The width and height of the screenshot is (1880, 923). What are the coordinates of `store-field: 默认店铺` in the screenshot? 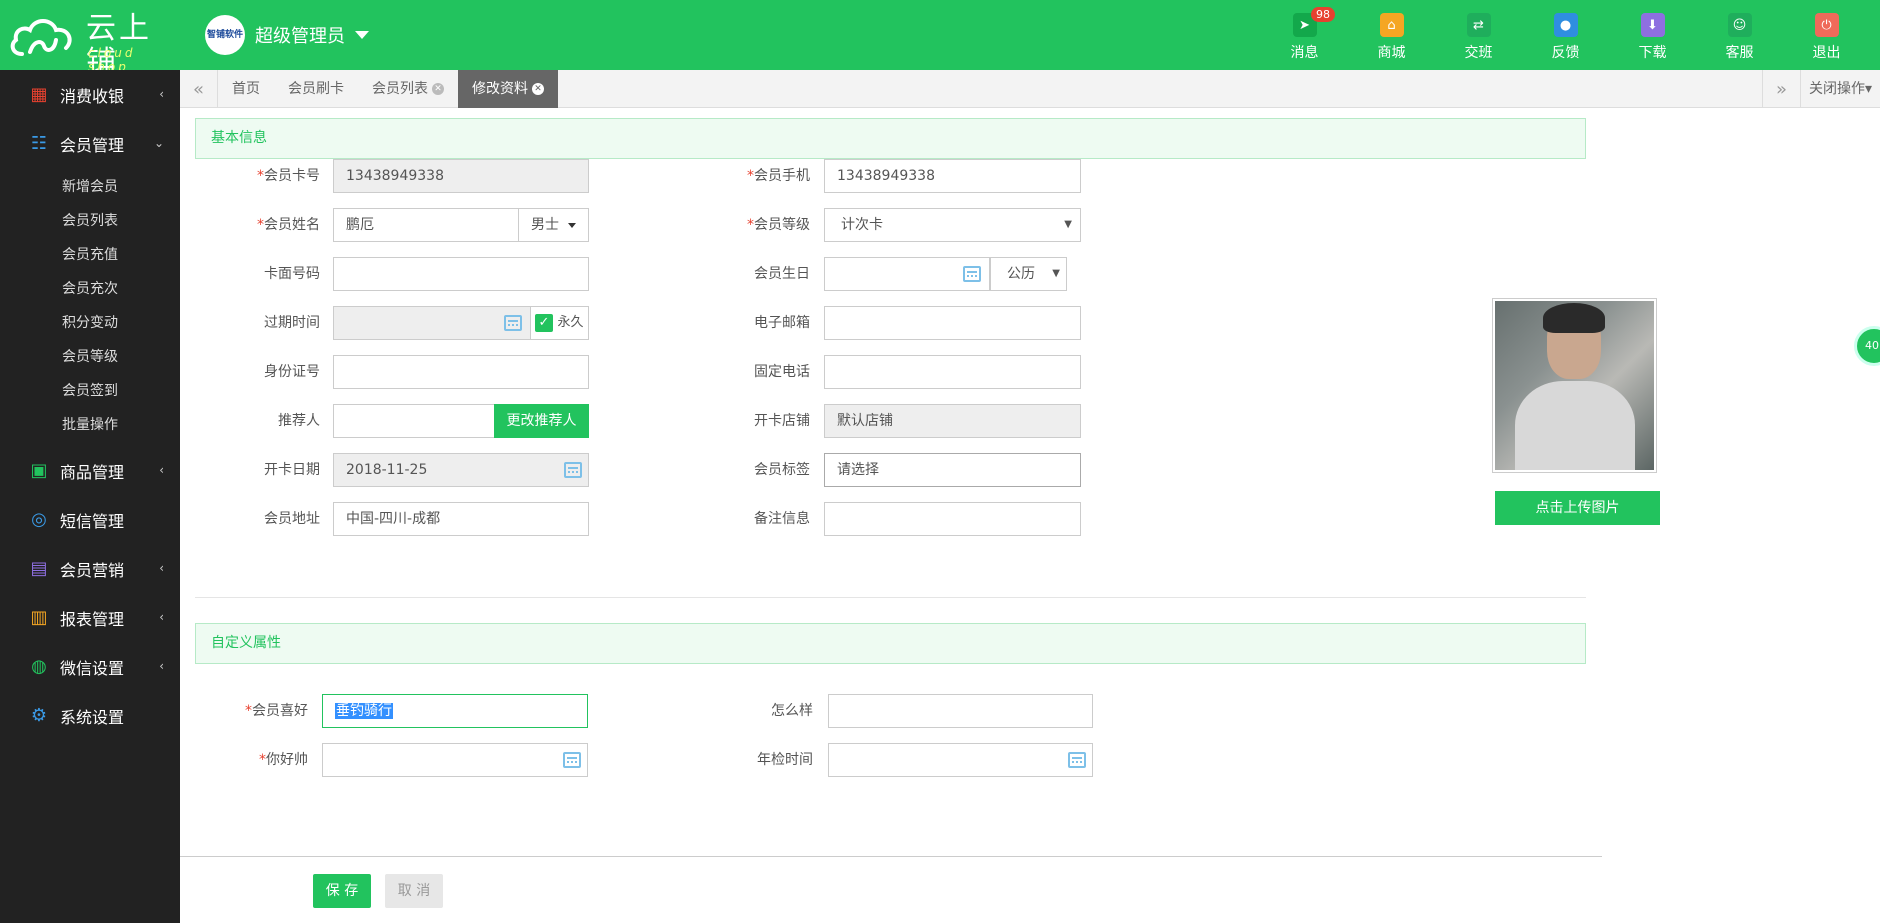 It's located at (952, 421).